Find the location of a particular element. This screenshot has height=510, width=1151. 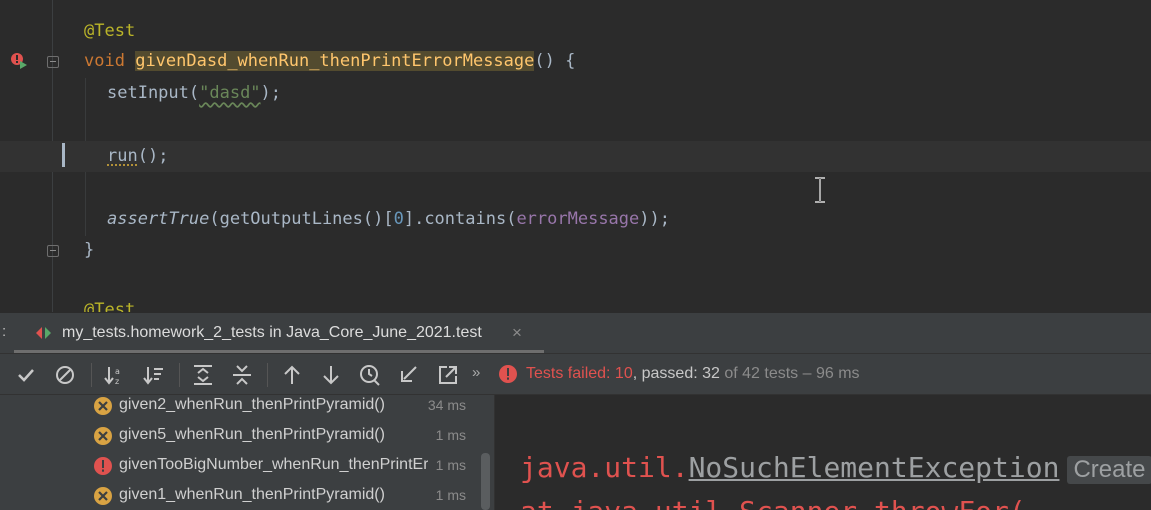

text-caret is located at coordinates (63, 155).